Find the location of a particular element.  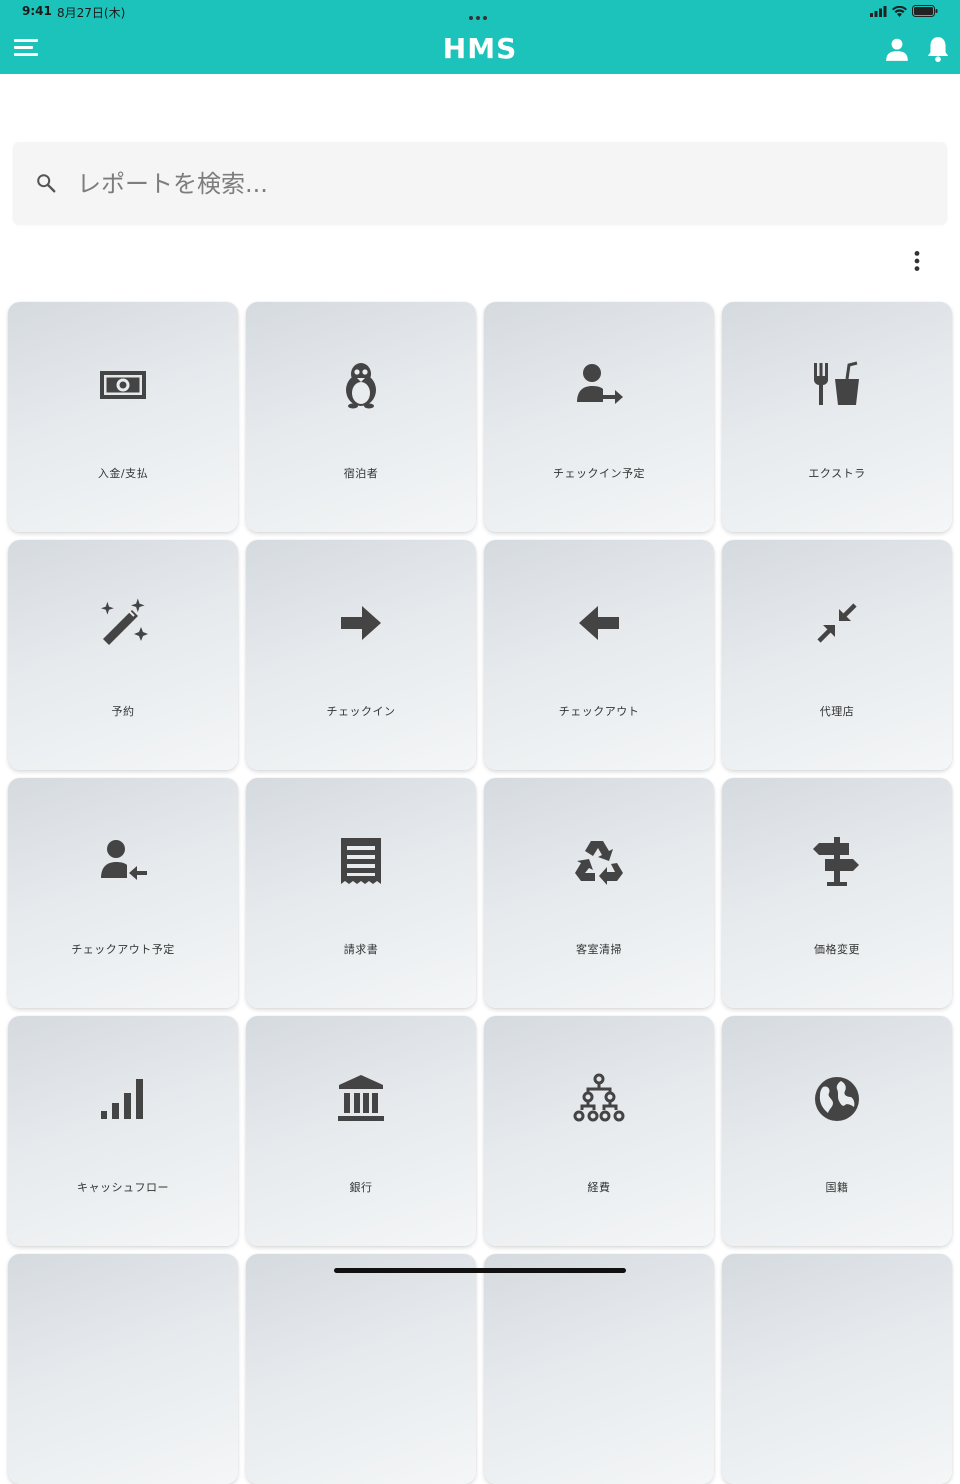

report-tile-nationality: 国籍 is located at coordinates (837, 1131).